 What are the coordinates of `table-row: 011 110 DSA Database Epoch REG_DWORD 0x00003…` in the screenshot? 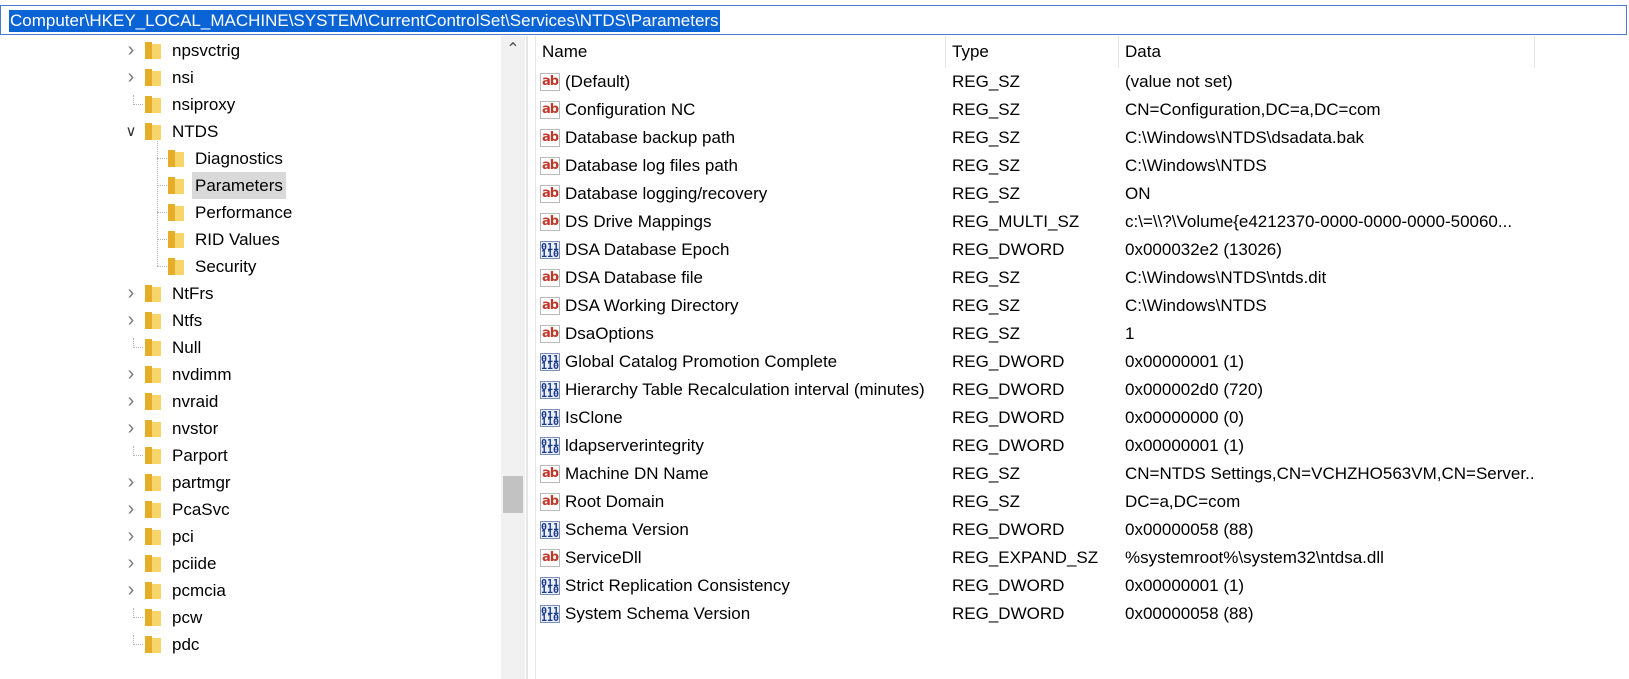 It's located at (1082, 250).